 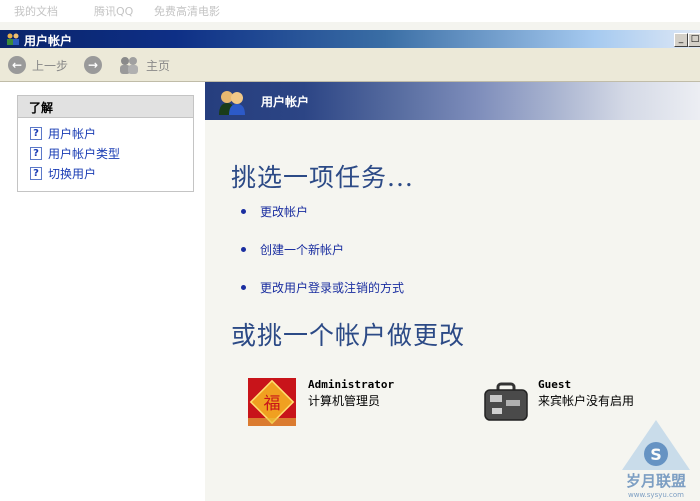 I want to click on banner-title: 用户帐户, so click(x=285, y=102).